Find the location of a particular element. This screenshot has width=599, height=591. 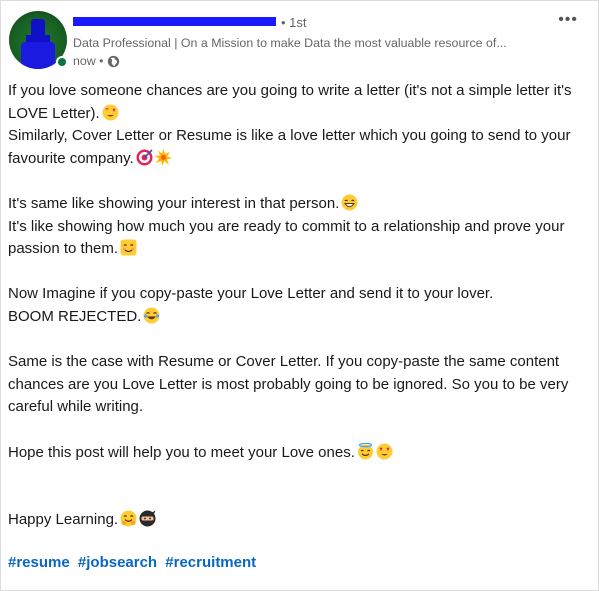

hashtag-list: #resume #jobsearch #recruitment is located at coordinates (134, 562).